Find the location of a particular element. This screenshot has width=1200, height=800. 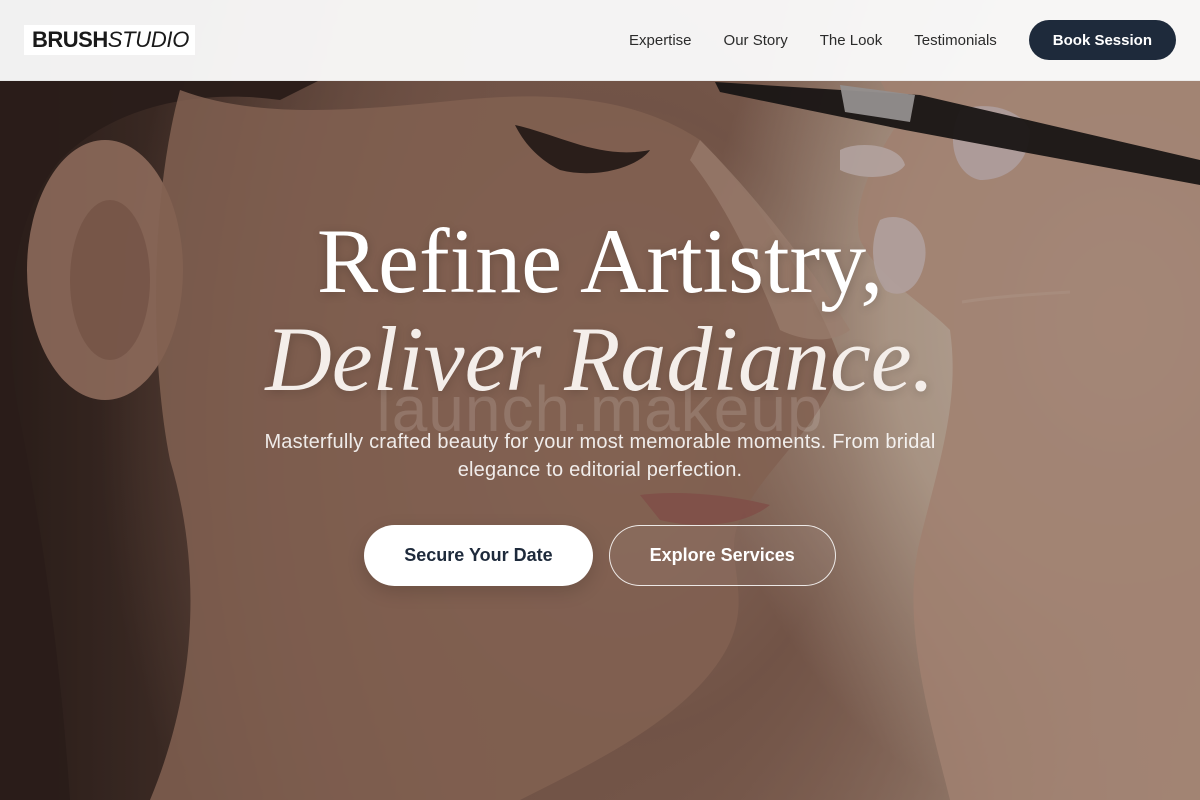

brand-logo: BRUSH STUDIO is located at coordinates (110, 40).